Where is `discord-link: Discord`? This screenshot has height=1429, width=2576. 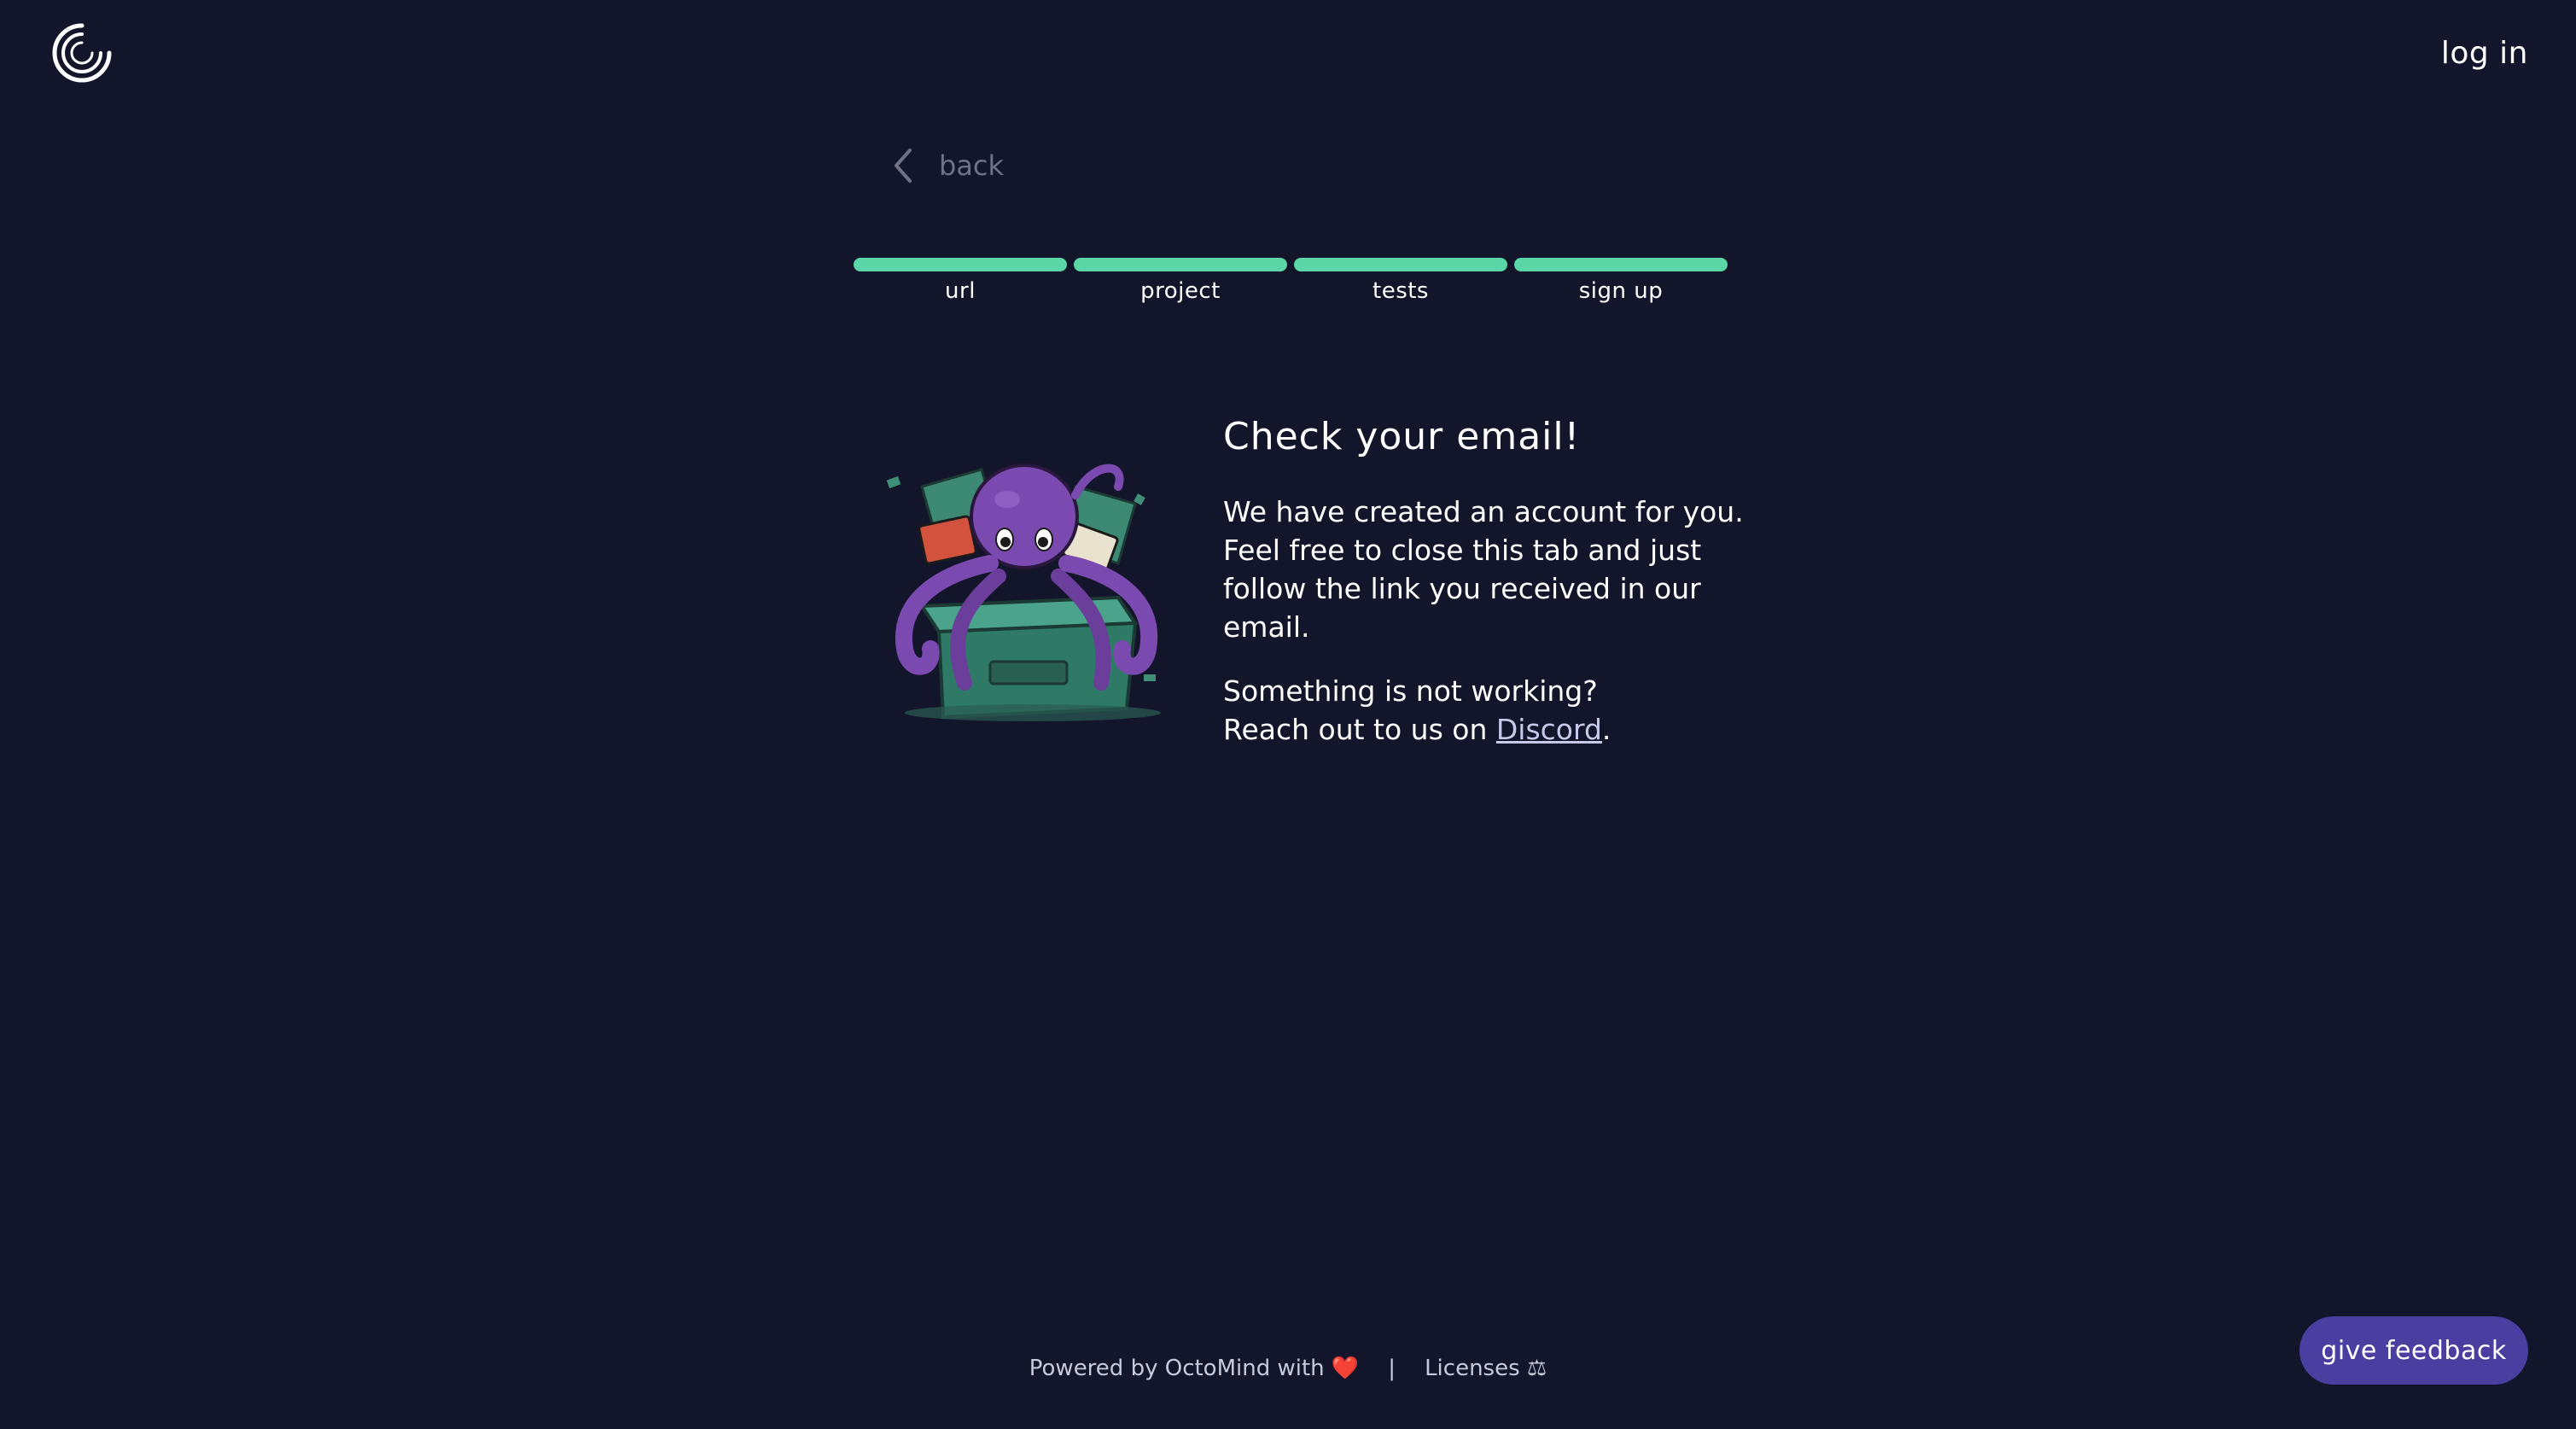 discord-link: Discord is located at coordinates (1549, 729).